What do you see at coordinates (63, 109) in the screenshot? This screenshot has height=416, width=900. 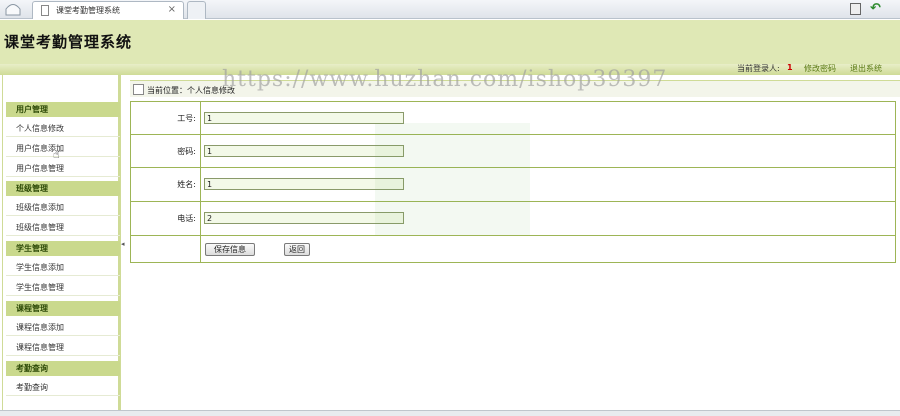 I see `sidebar-group-title: 用户管理` at bounding box center [63, 109].